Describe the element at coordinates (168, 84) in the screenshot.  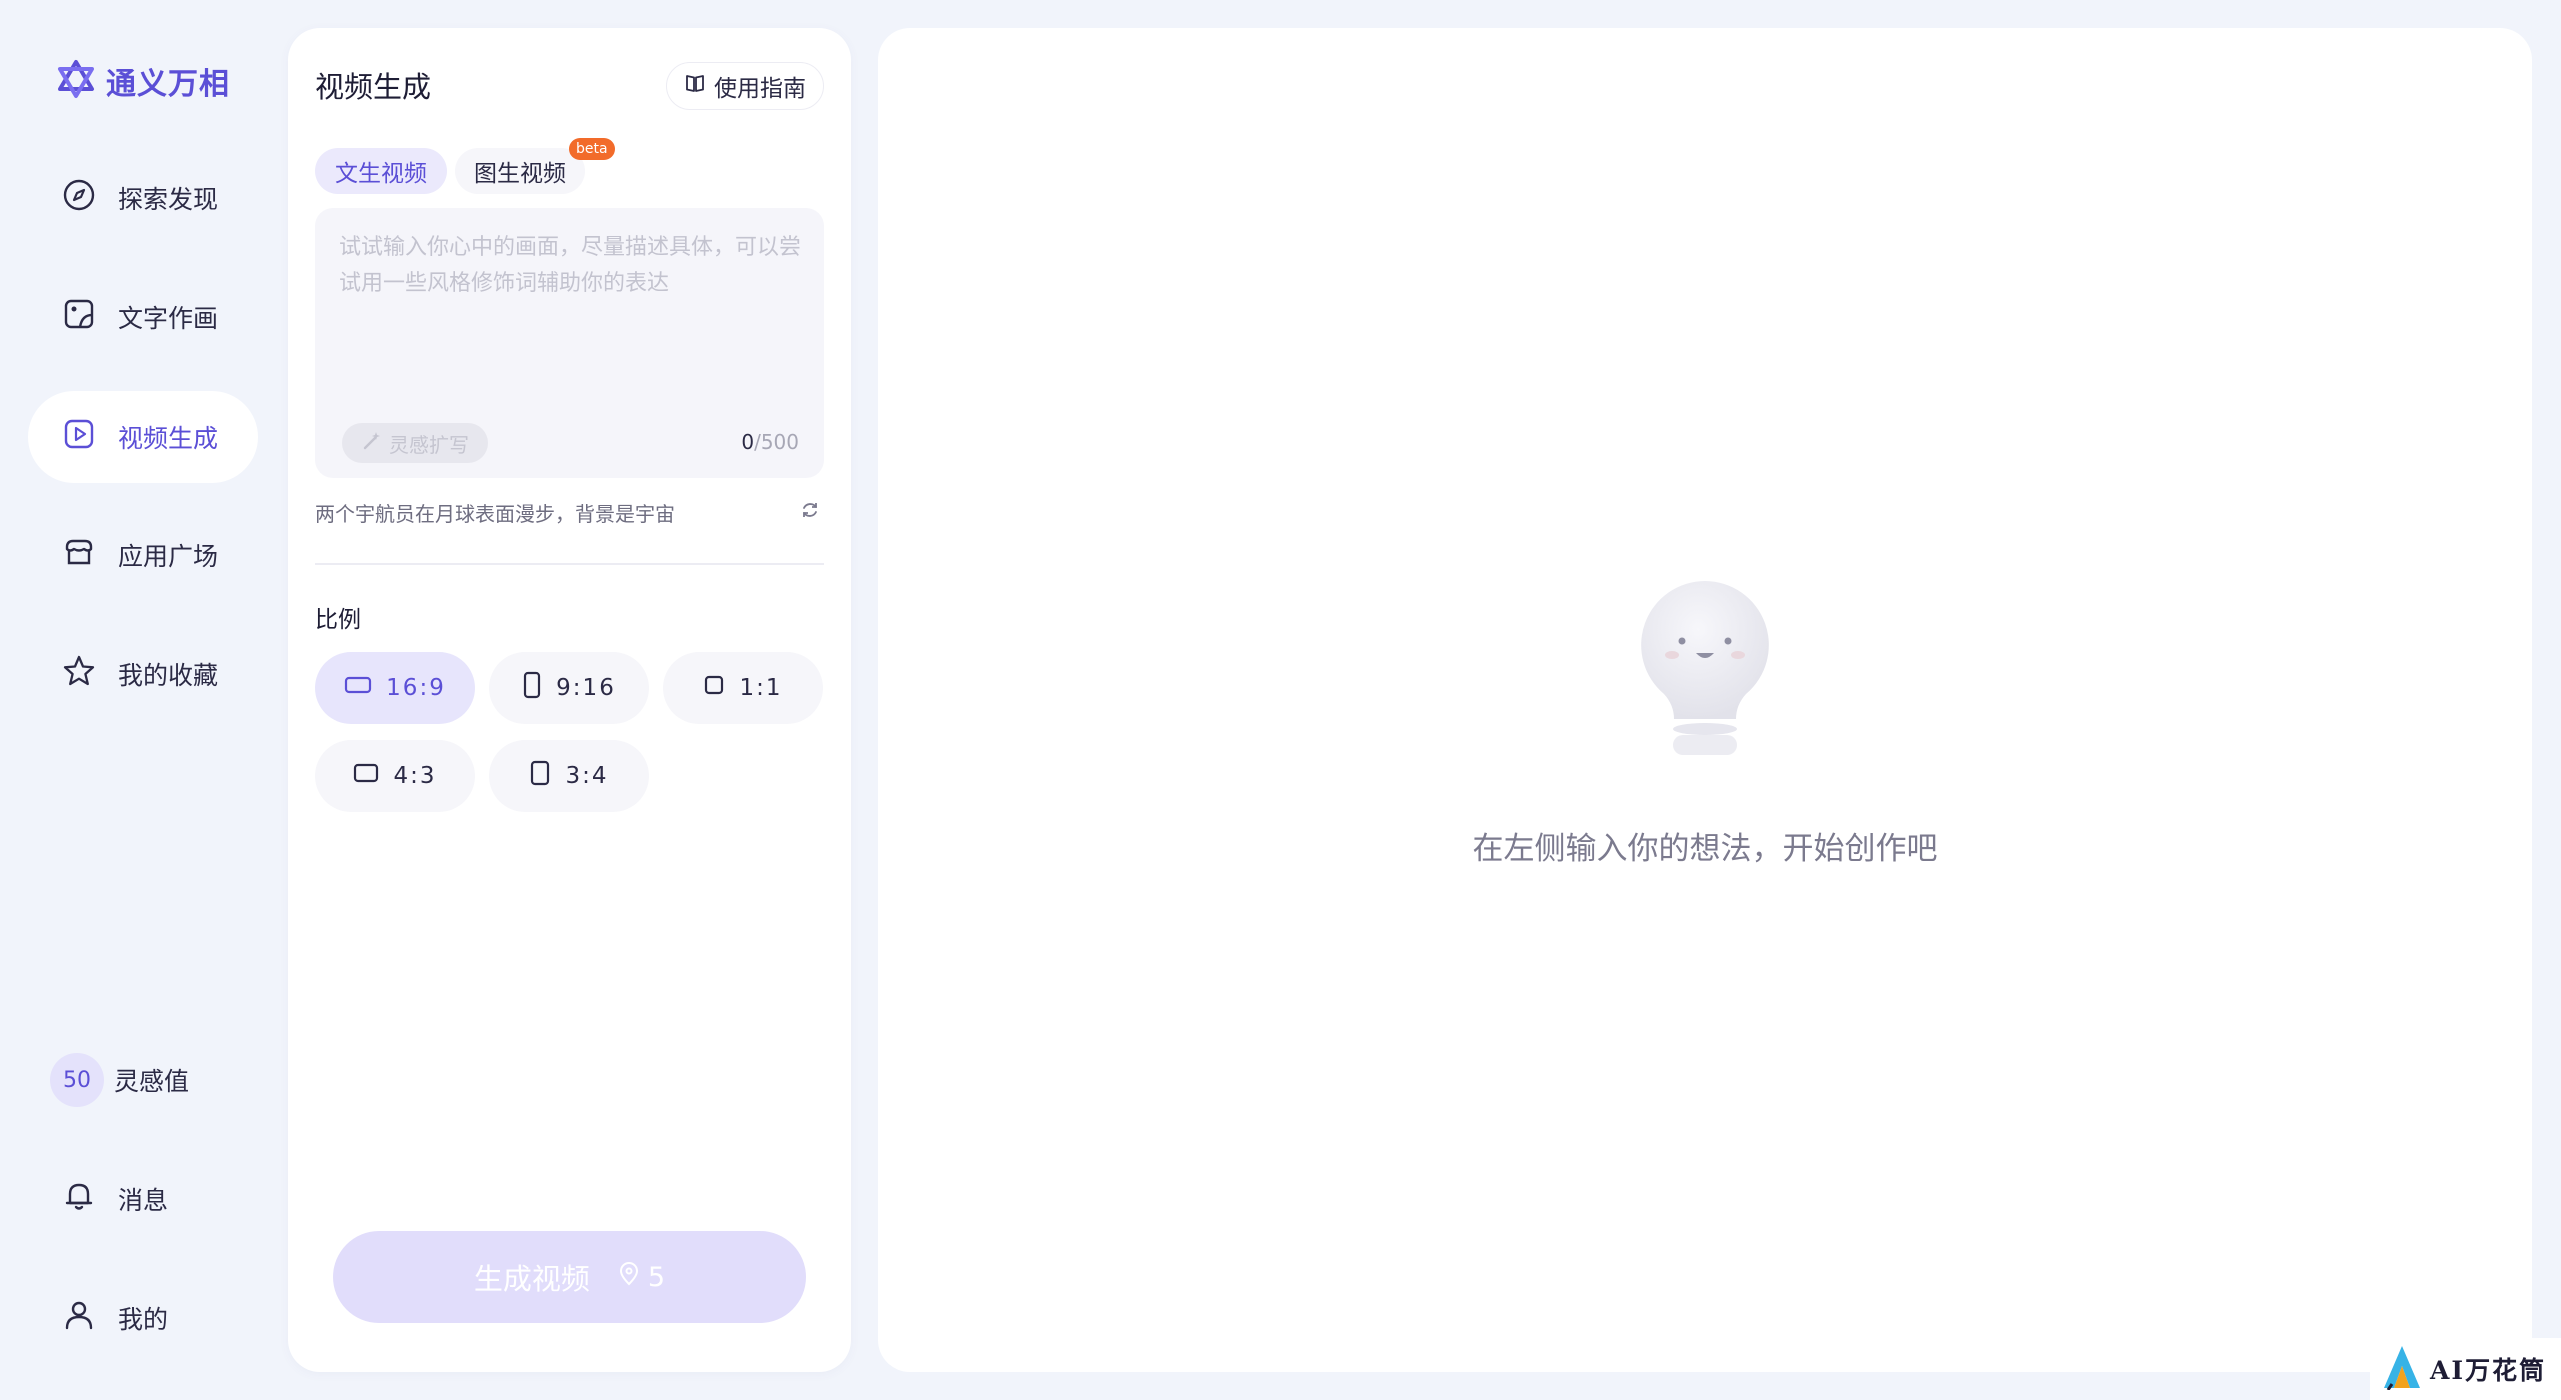
I see `app-name: 通义万相` at that location.